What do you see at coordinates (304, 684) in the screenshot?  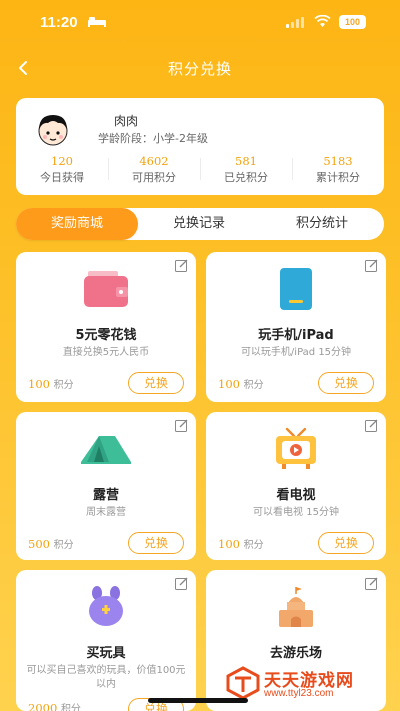 I see `watermark: 天天游戏网 www.ttyl23.com` at bounding box center [304, 684].